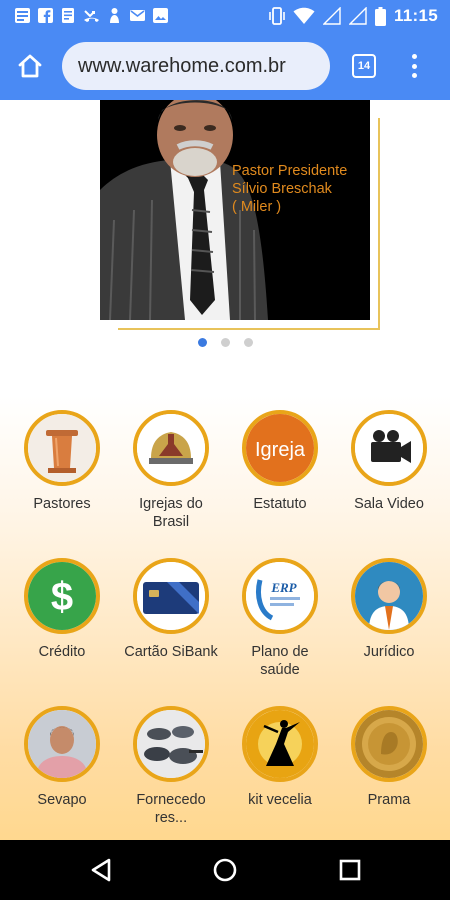  Describe the element at coordinates (45, 15) in the screenshot. I see `facebook-icon` at that location.